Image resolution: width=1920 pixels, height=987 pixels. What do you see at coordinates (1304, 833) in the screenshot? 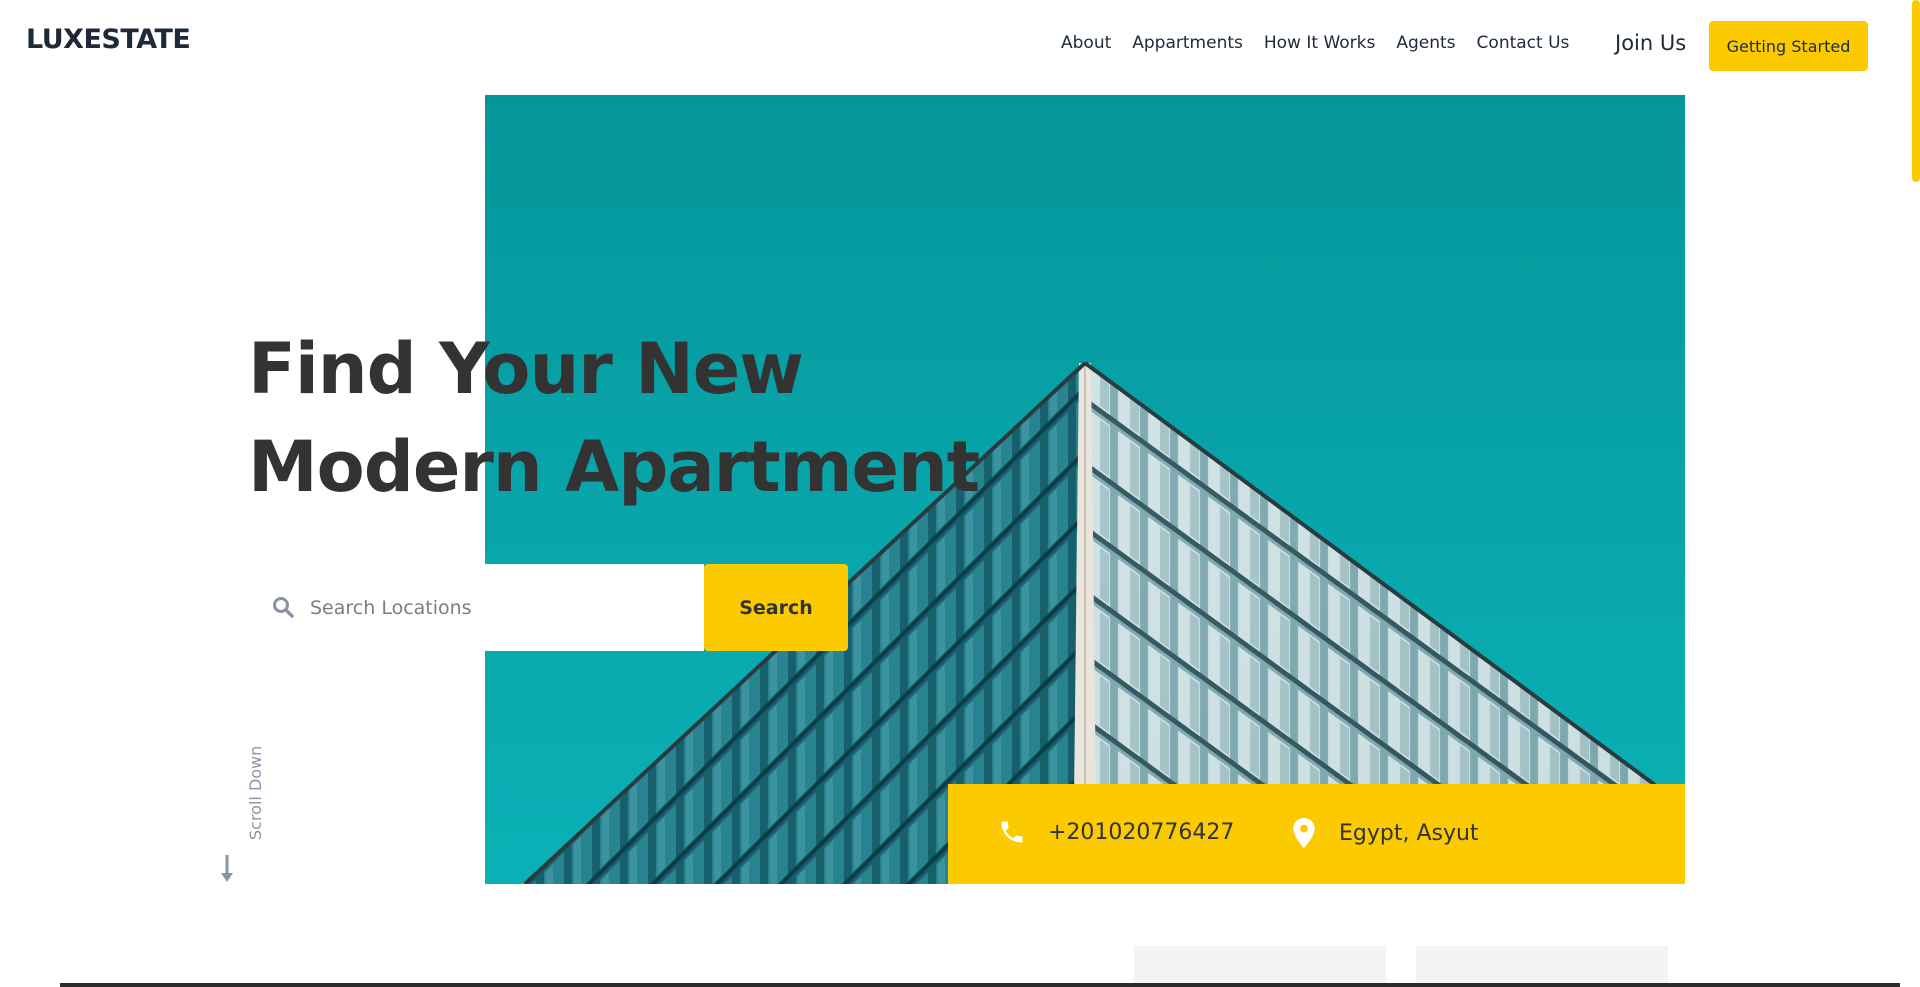
I see `location-pin-icon` at bounding box center [1304, 833].